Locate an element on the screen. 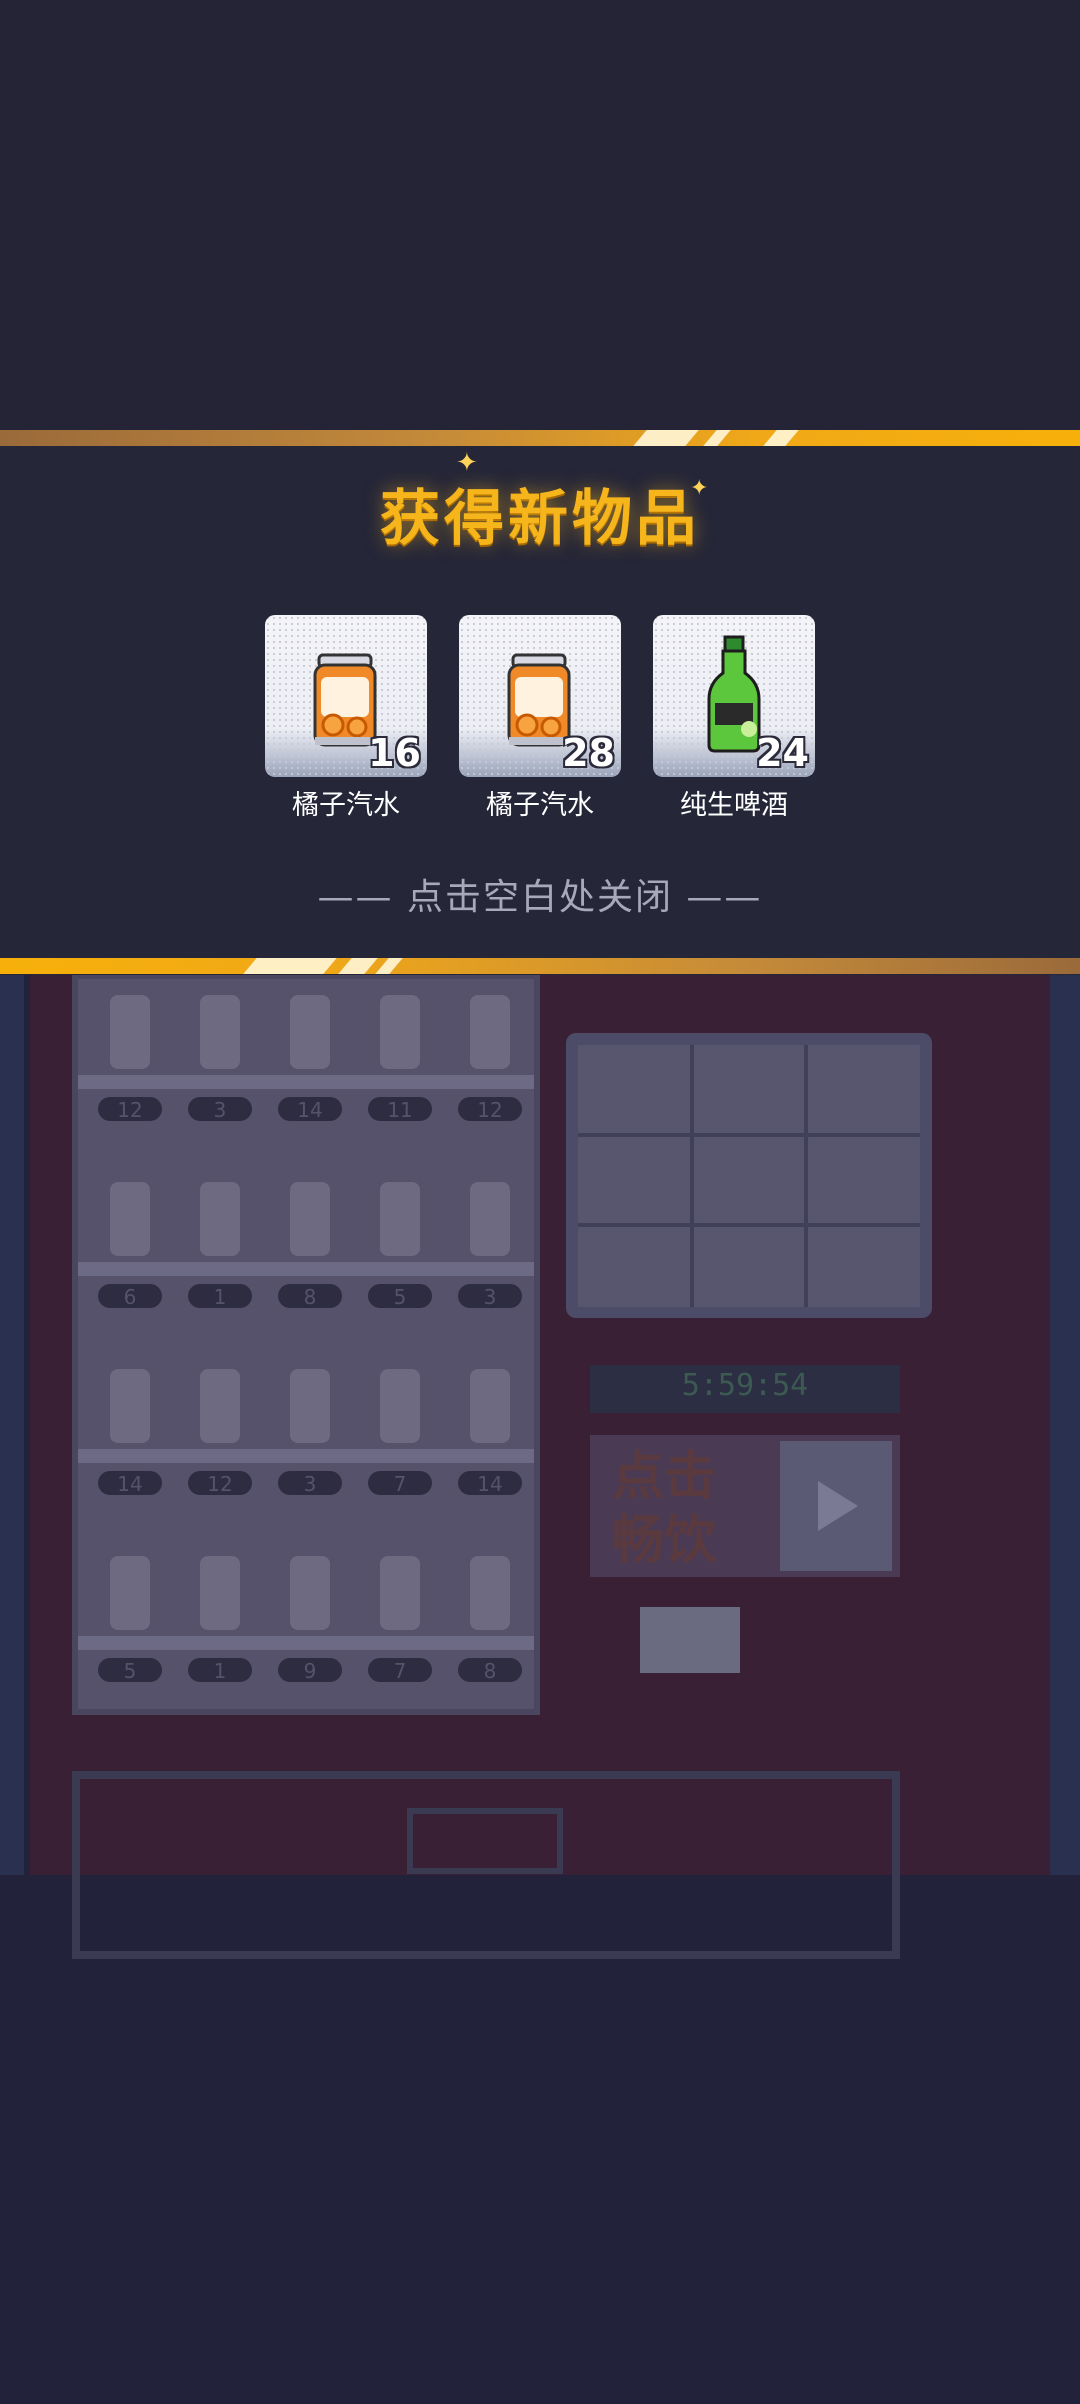  reward-items: 16 橘子汽水 28 橘子汽水 24 纯生啤酒 is located at coordinates (540, 718).